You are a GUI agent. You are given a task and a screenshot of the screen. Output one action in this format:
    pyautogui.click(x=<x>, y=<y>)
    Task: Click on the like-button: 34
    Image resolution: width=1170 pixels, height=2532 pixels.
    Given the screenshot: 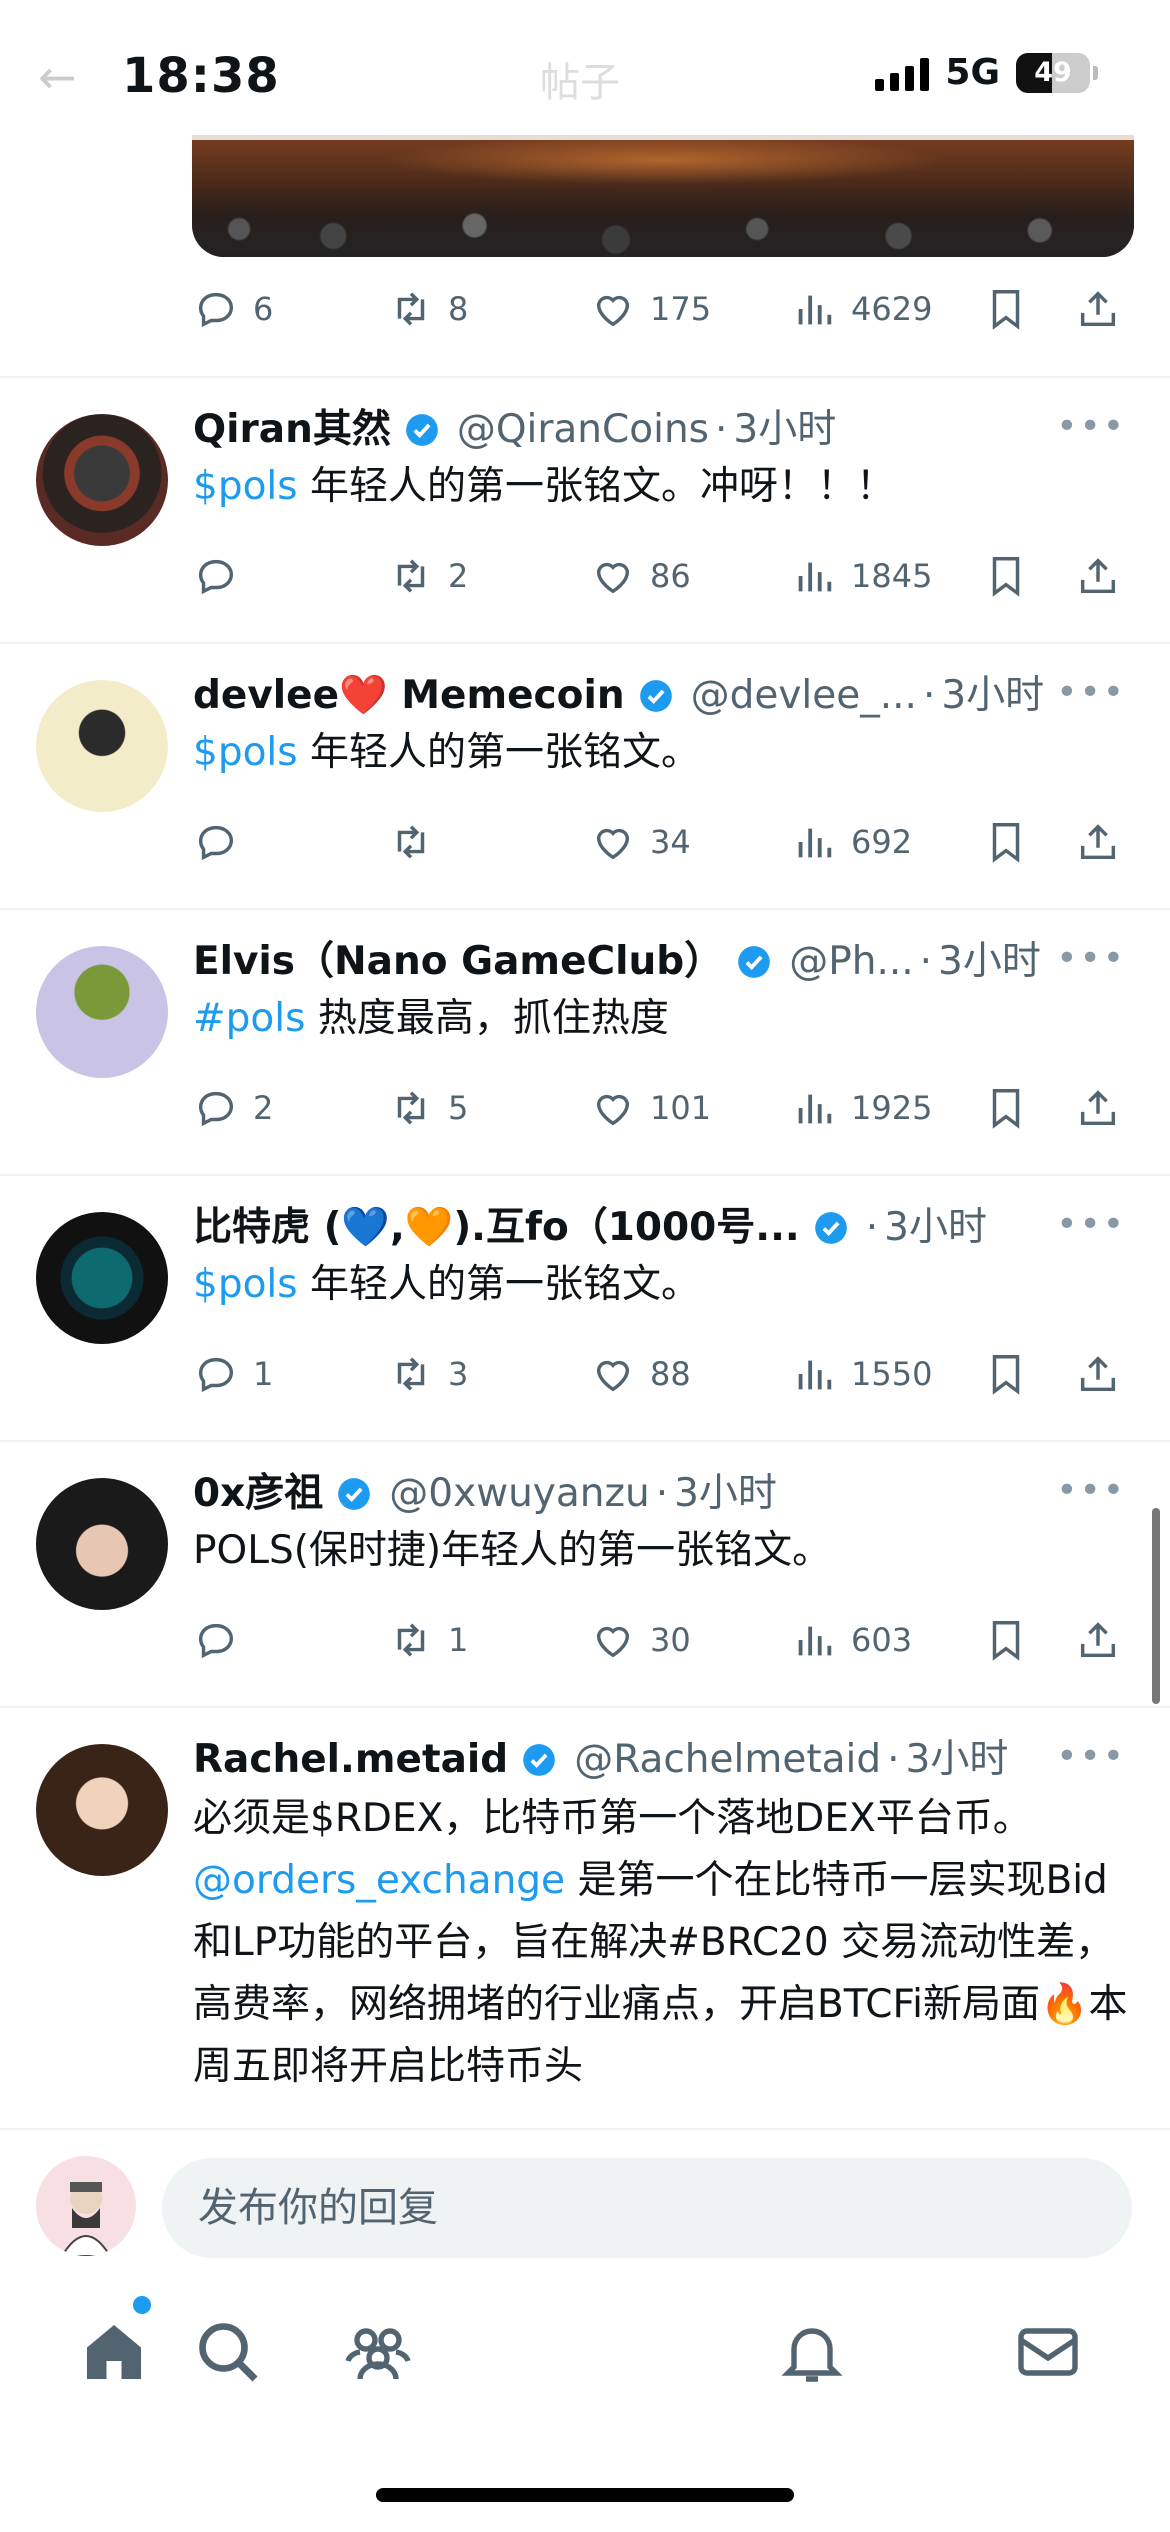 What is the action you would take?
    pyautogui.click(x=640, y=842)
    